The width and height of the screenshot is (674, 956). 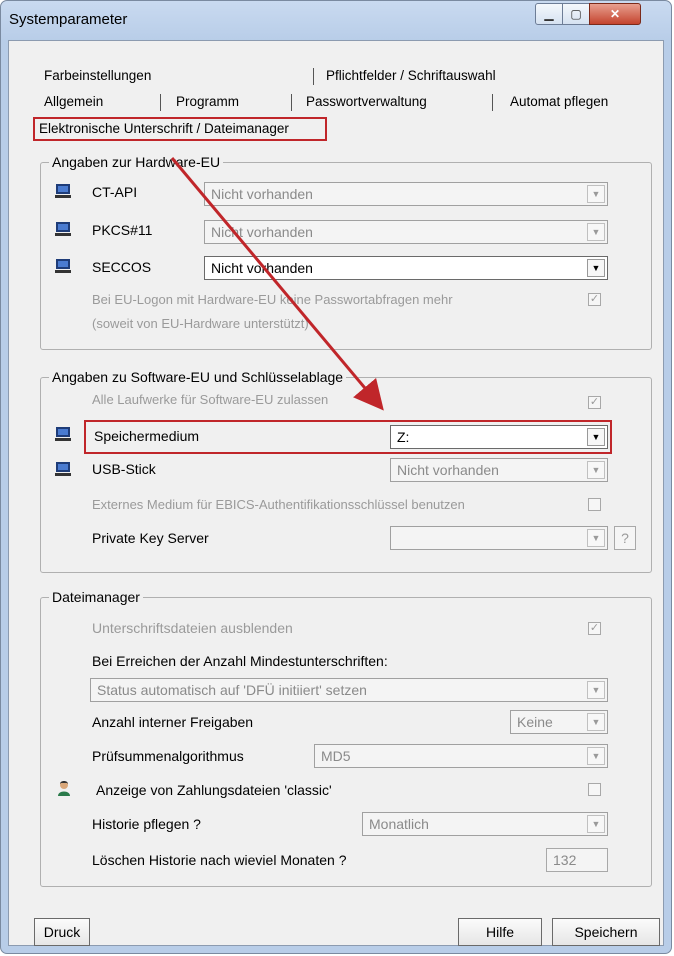 What do you see at coordinates (606, 932) in the screenshot?
I see `save-button: Speichern` at bounding box center [606, 932].